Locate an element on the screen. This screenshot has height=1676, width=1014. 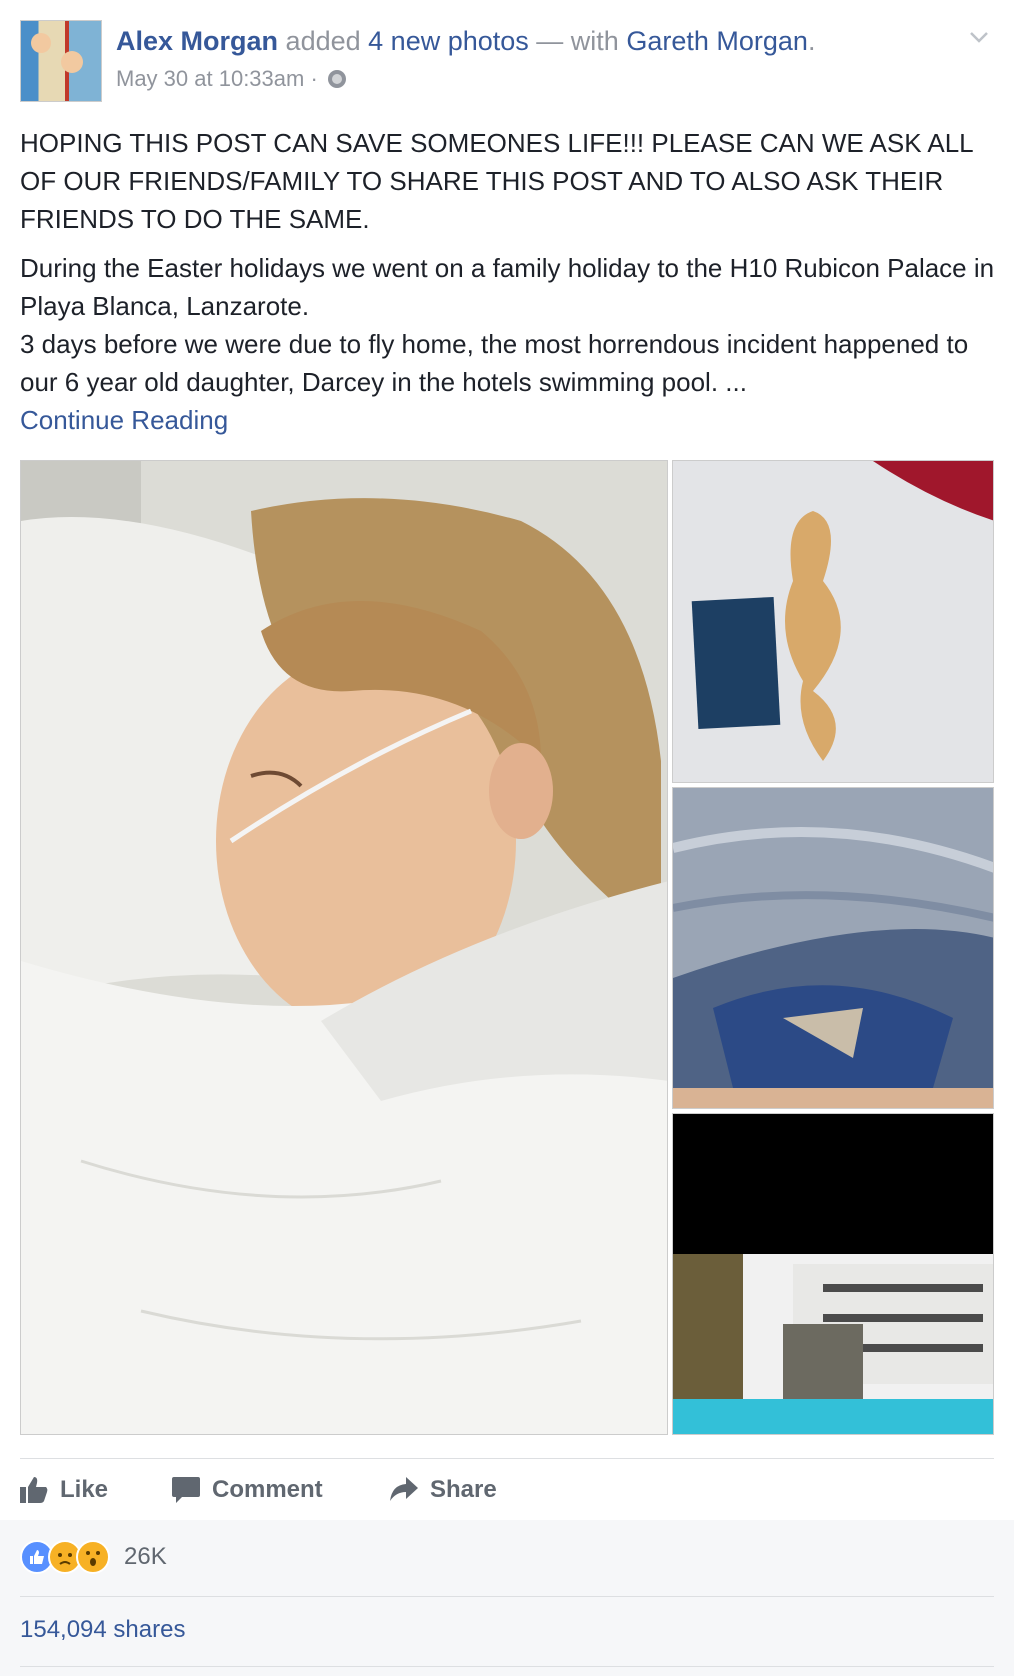
thumbs-up-icon is located at coordinates (34, 1490).